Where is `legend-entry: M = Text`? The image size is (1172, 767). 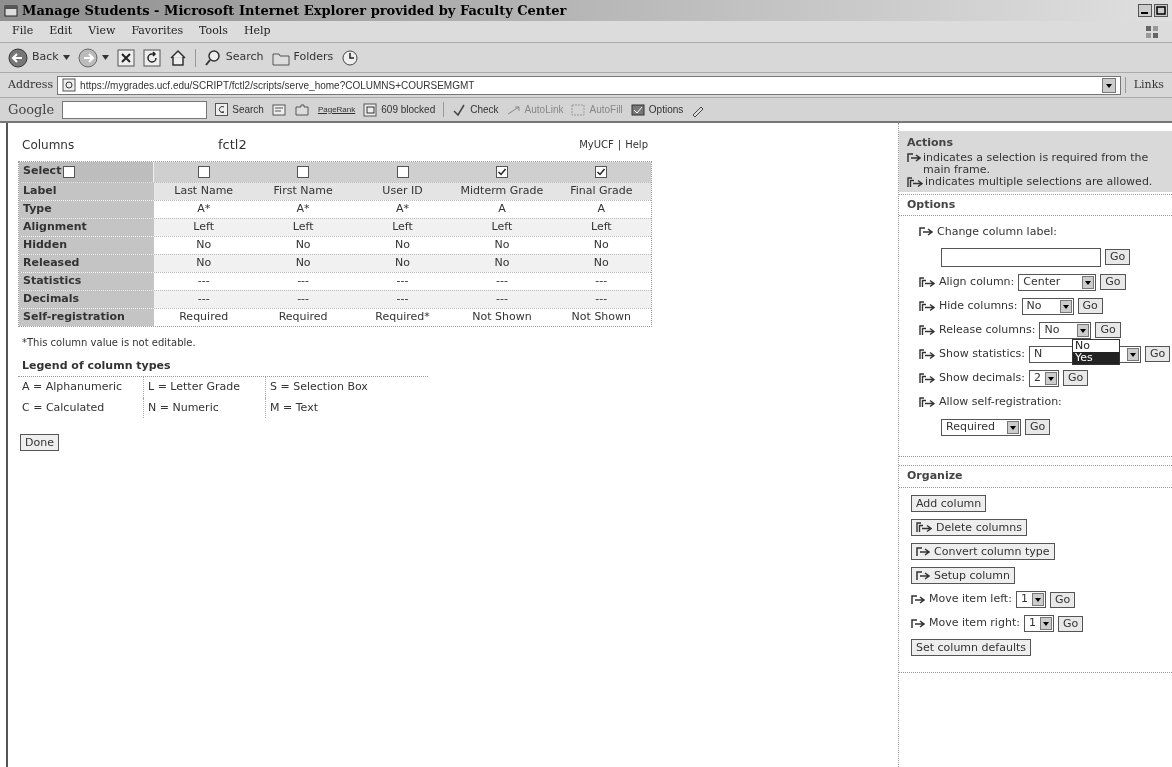
legend-entry: M = Text is located at coordinates (345, 407).